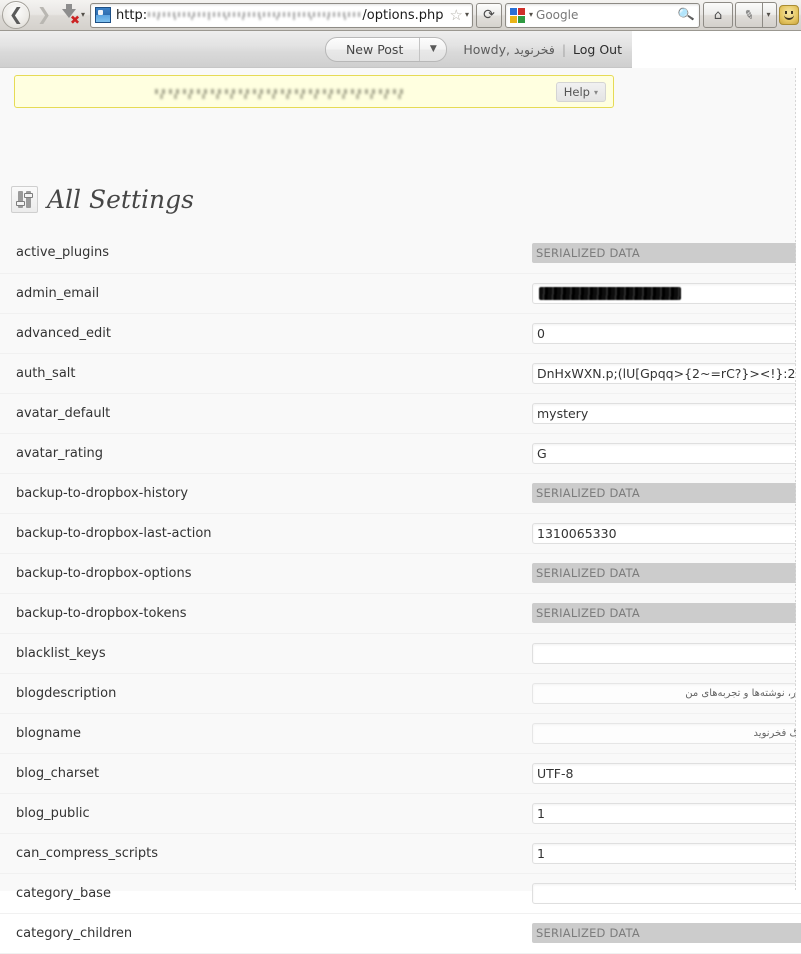 This screenshot has height=954, width=801. What do you see at coordinates (58, 773) in the screenshot?
I see `setting-name: blog_charset` at bounding box center [58, 773].